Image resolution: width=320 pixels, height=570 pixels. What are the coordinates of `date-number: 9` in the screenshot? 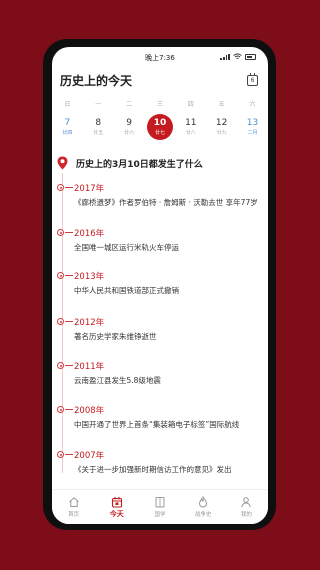 It's located at (129, 123).